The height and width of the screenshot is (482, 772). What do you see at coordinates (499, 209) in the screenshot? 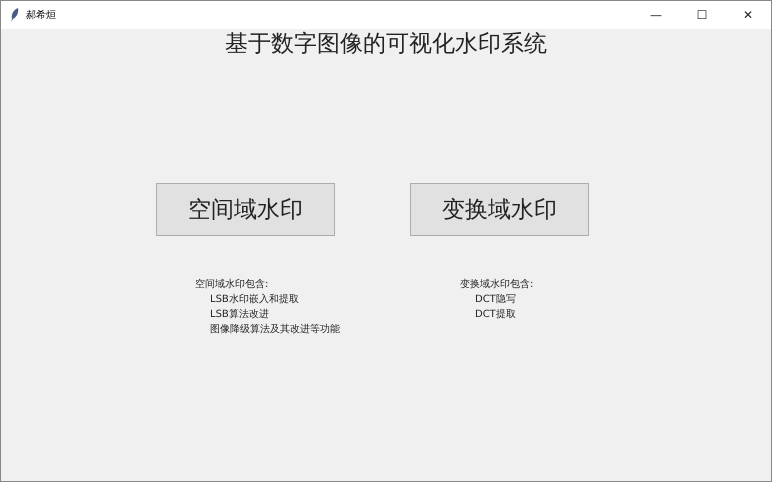
I see `watermark-button: 变换域水印` at bounding box center [499, 209].